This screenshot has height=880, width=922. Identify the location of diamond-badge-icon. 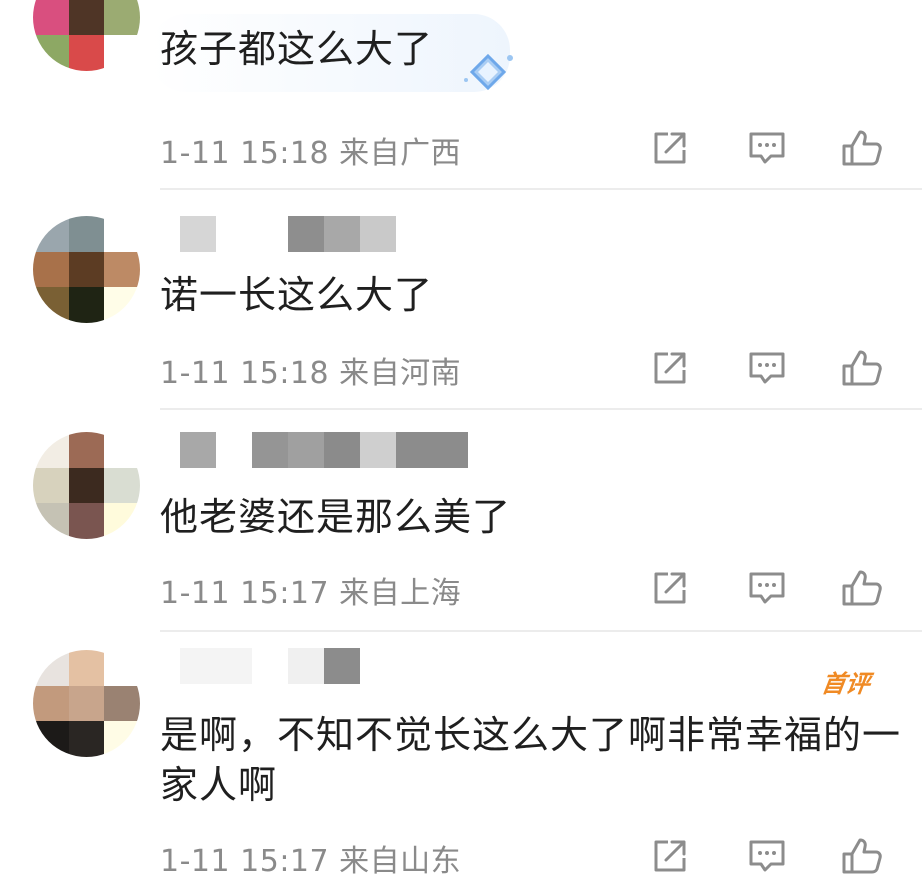
(488, 72).